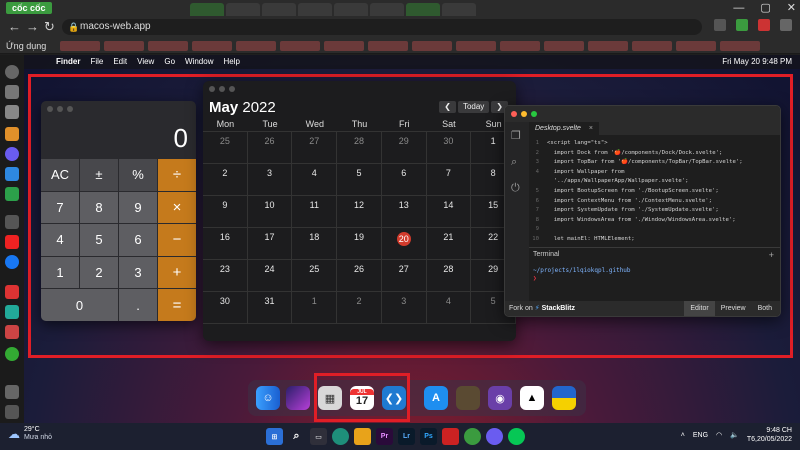  Describe the element at coordinates (318, 436) in the screenshot. I see `task-view-icon: ▭` at that location.